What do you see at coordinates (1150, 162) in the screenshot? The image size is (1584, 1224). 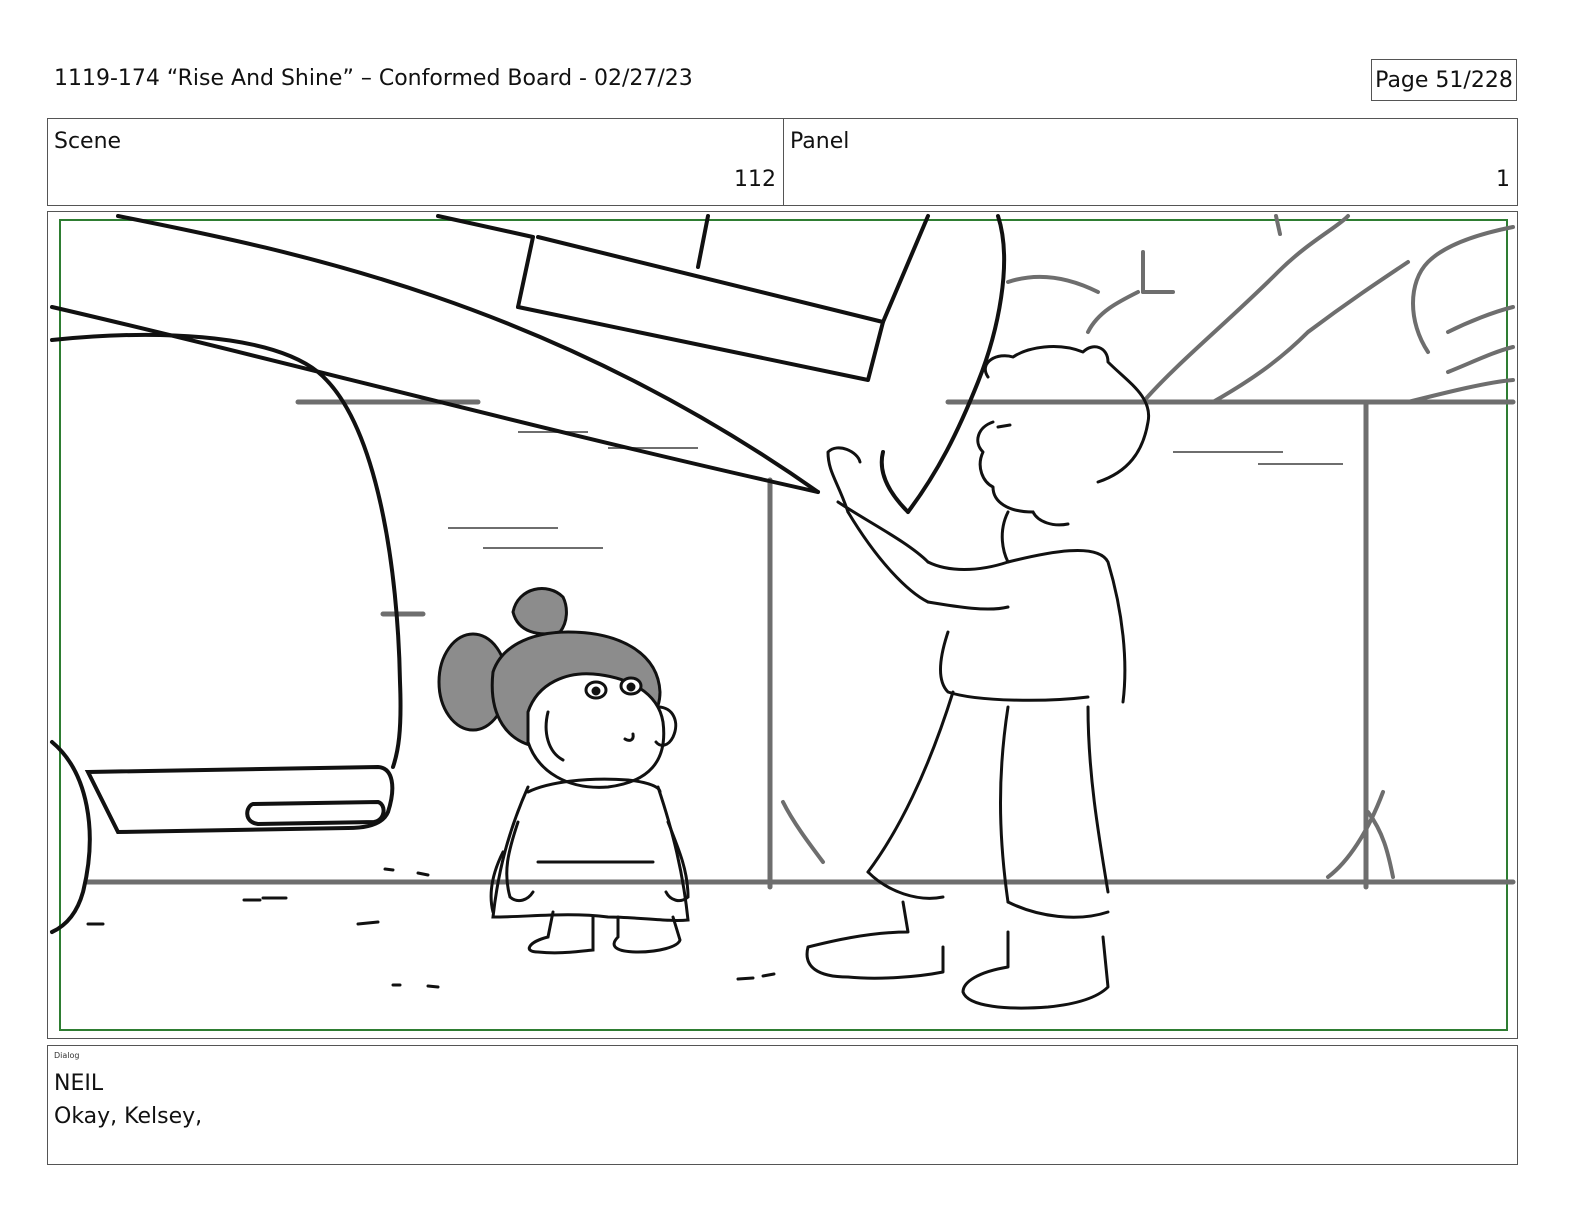 I see `panel-cell: Panel 1` at bounding box center [1150, 162].